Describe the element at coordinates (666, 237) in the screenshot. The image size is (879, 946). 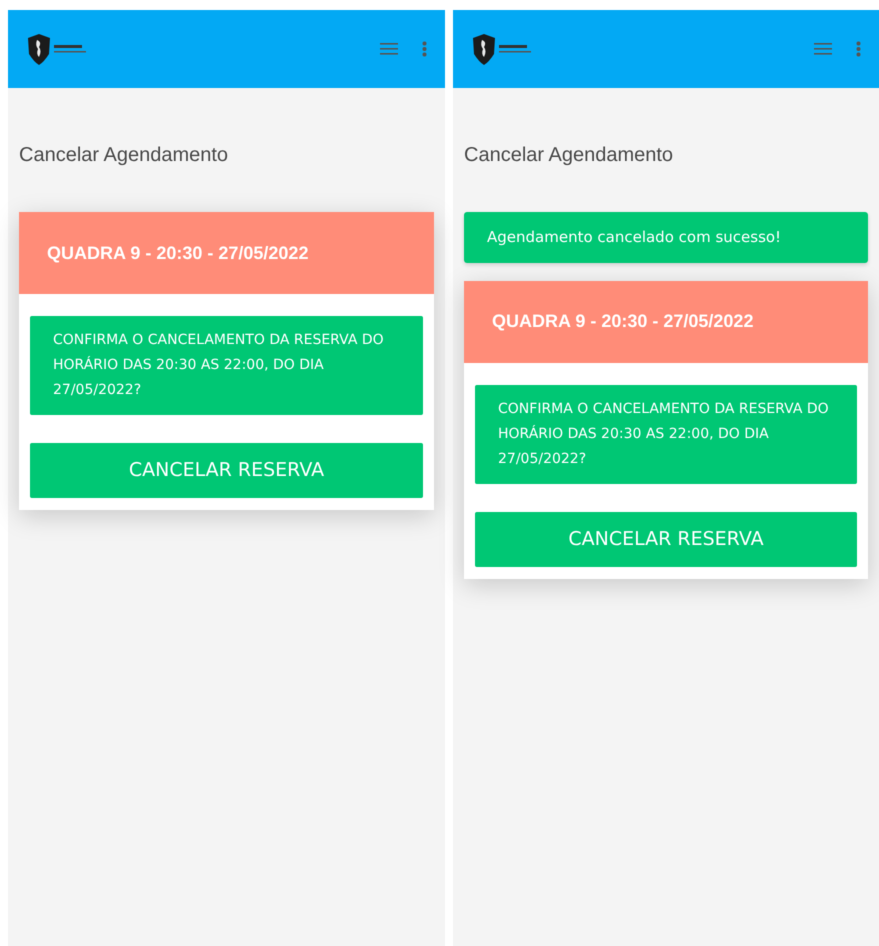
I see `success-alert: Agendamento cancelado com sucesso!` at that location.